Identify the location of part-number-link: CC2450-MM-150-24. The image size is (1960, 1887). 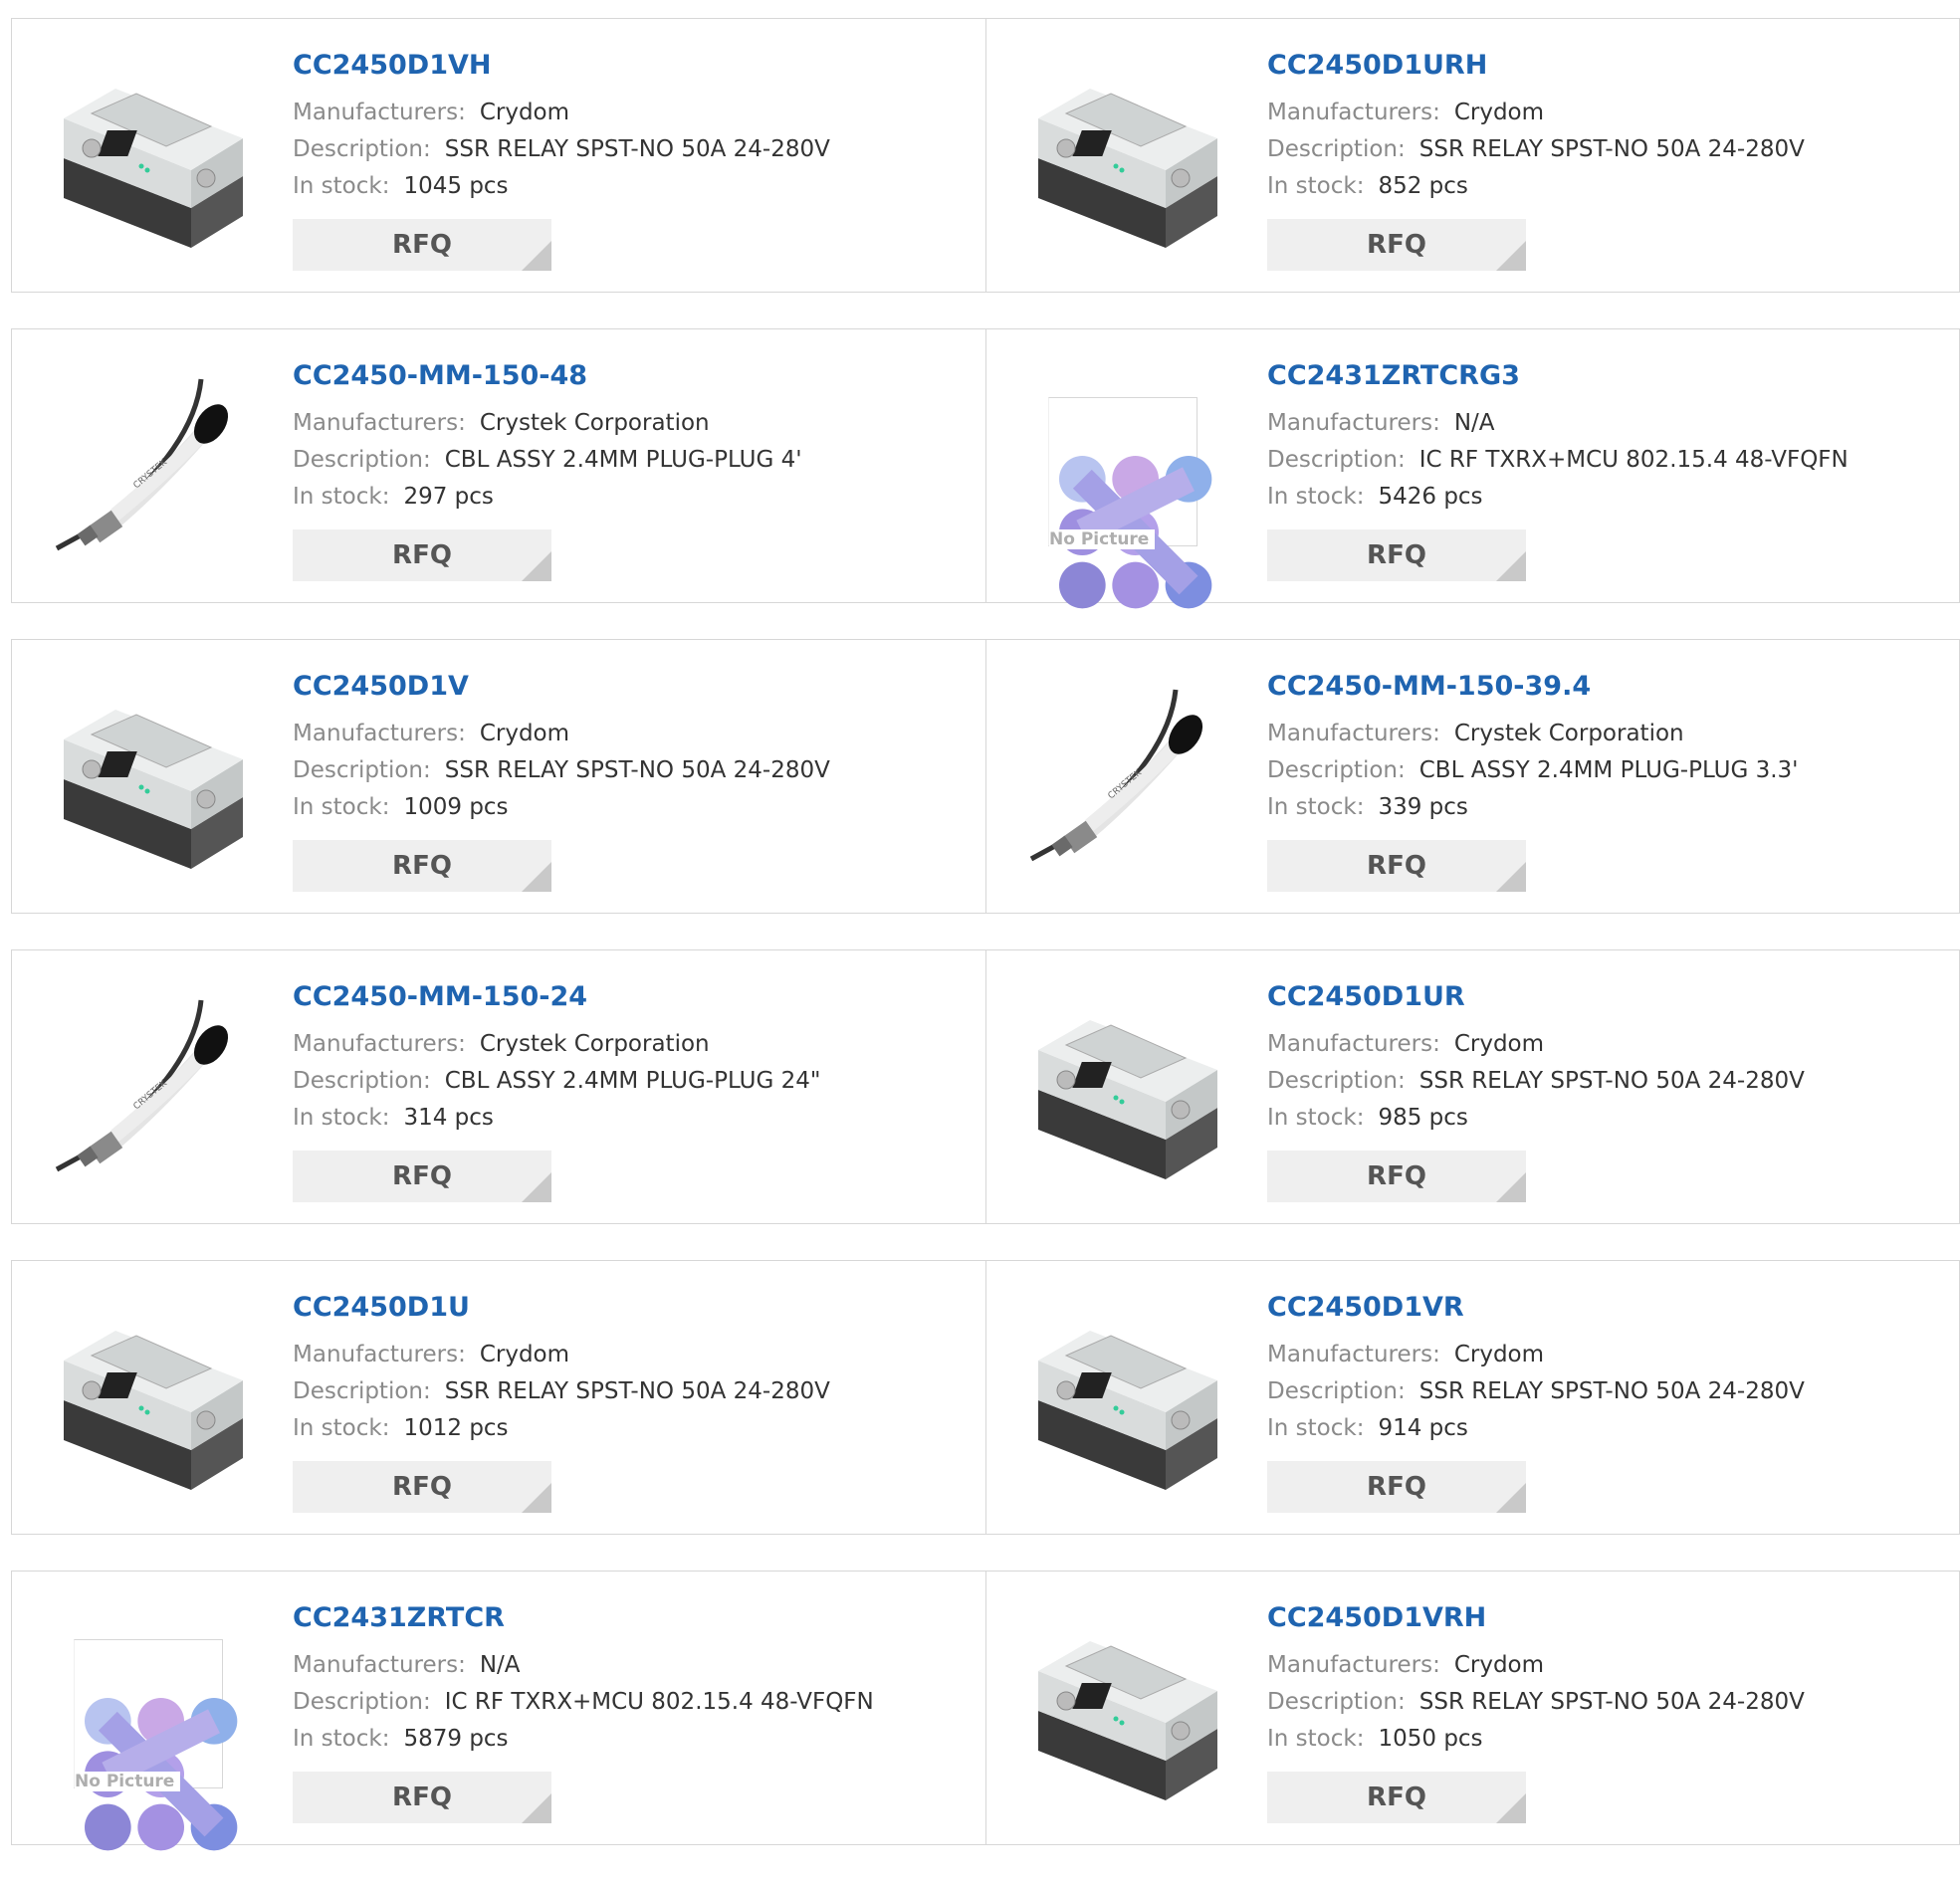
(629, 997).